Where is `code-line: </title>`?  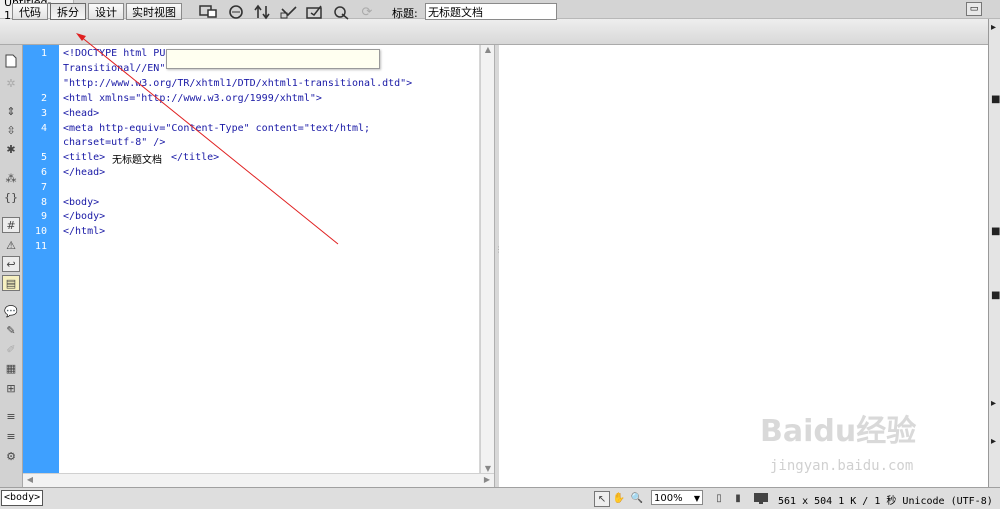 code-line: </title> is located at coordinates (195, 157).